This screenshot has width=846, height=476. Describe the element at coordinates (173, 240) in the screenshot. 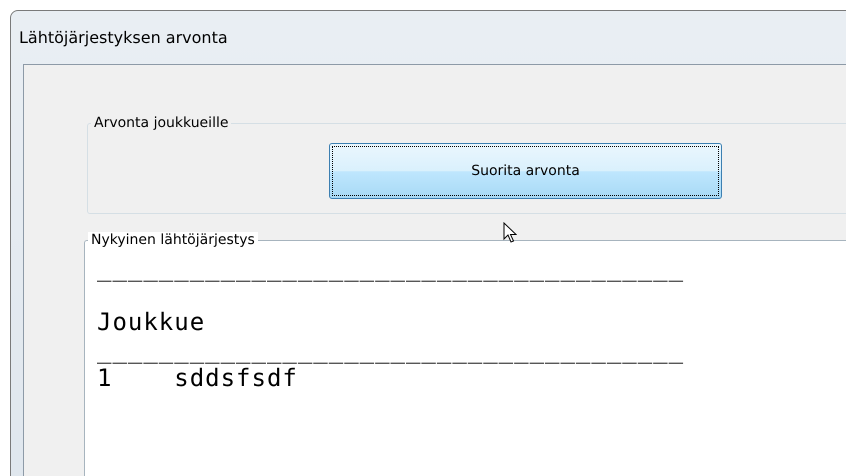

I see `group-label: Nykyinen lähtöjärjestys` at that location.